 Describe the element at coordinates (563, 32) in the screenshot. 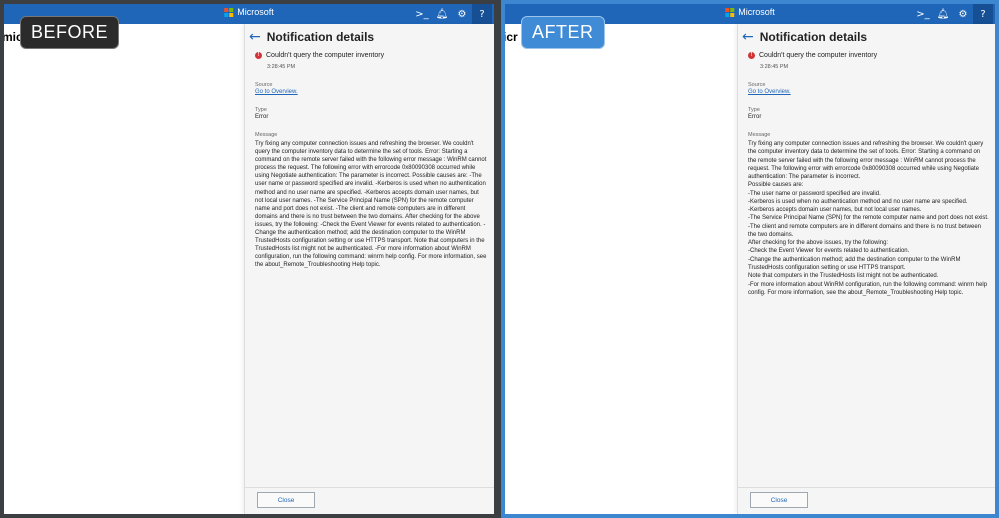

I see `after-badge: AFTER` at that location.